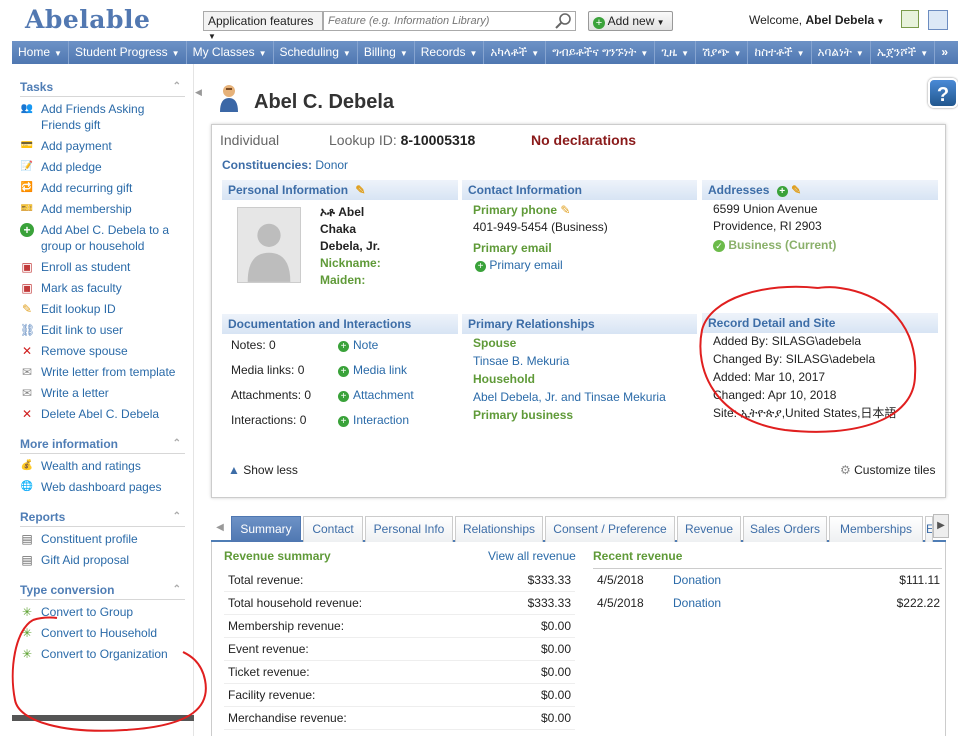 This screenshot has height=736, width=958. I want to click on faculty-icon: ▣, so click(27, 288).